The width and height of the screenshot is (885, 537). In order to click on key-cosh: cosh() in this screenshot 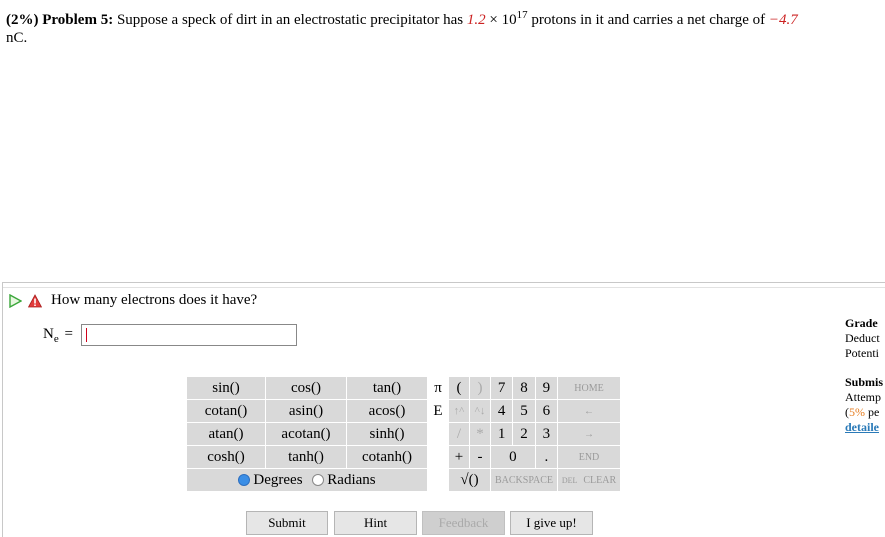, I will do `click(226, 457)`.